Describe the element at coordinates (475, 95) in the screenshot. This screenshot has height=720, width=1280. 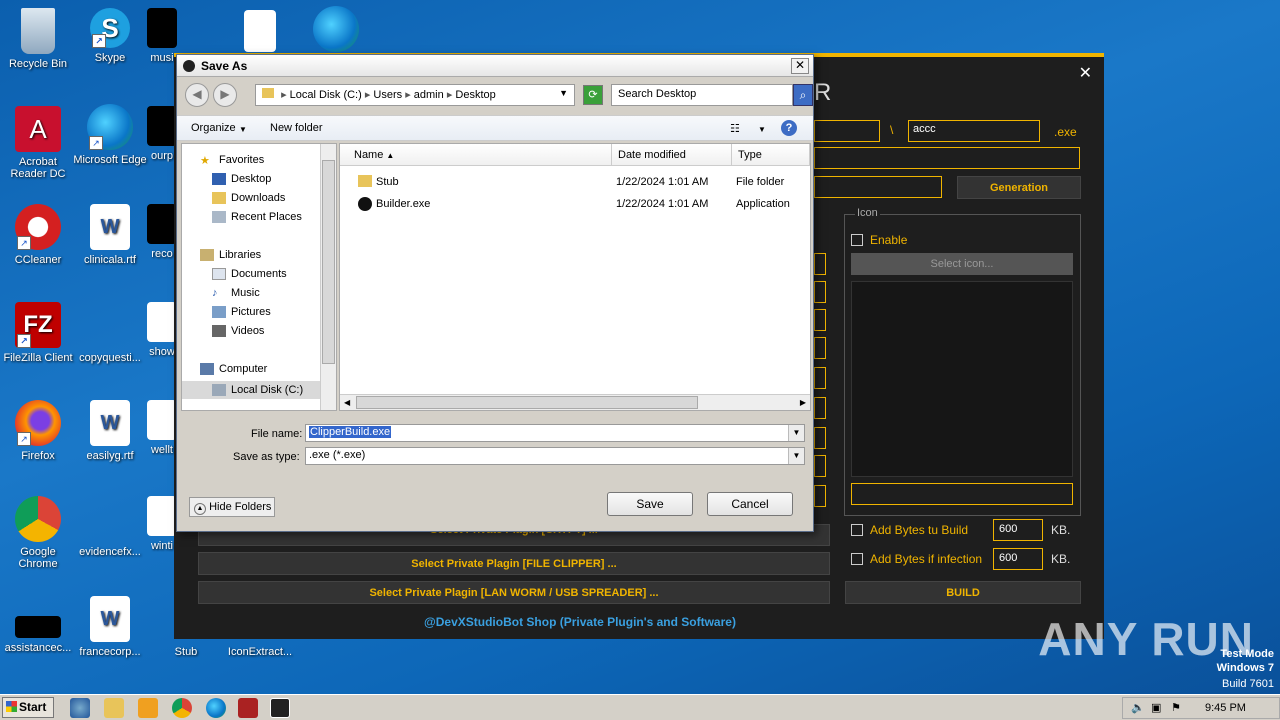
I see `breadcrumb-desktop: Desktop` at that location.